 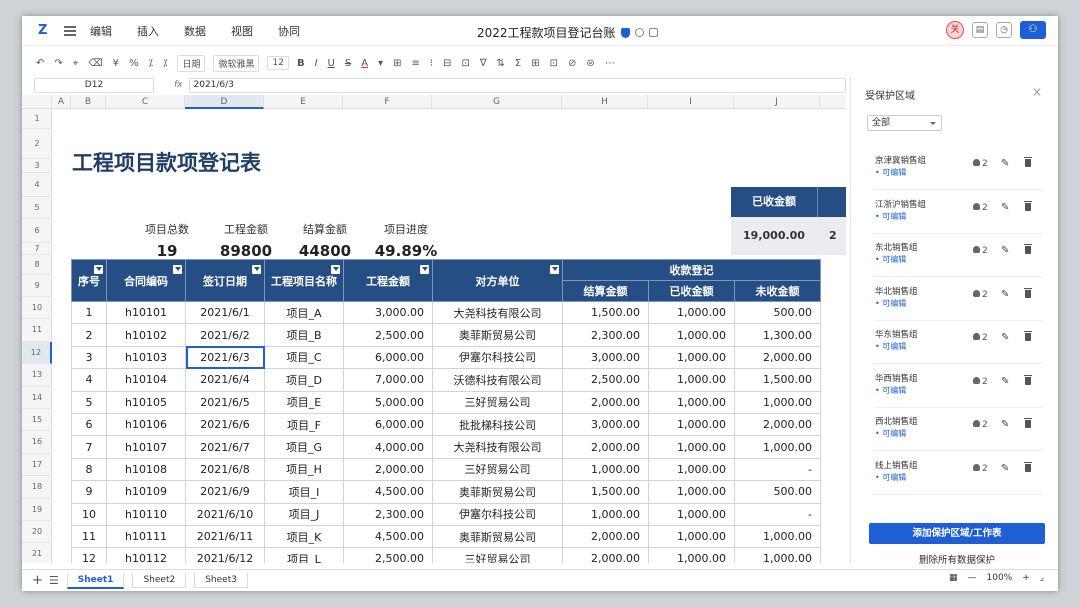 What do you see at coordinates (225, 514) in the screenshot?
I see `table-cell: 2021/6/10` at bounding box center [225, 514].